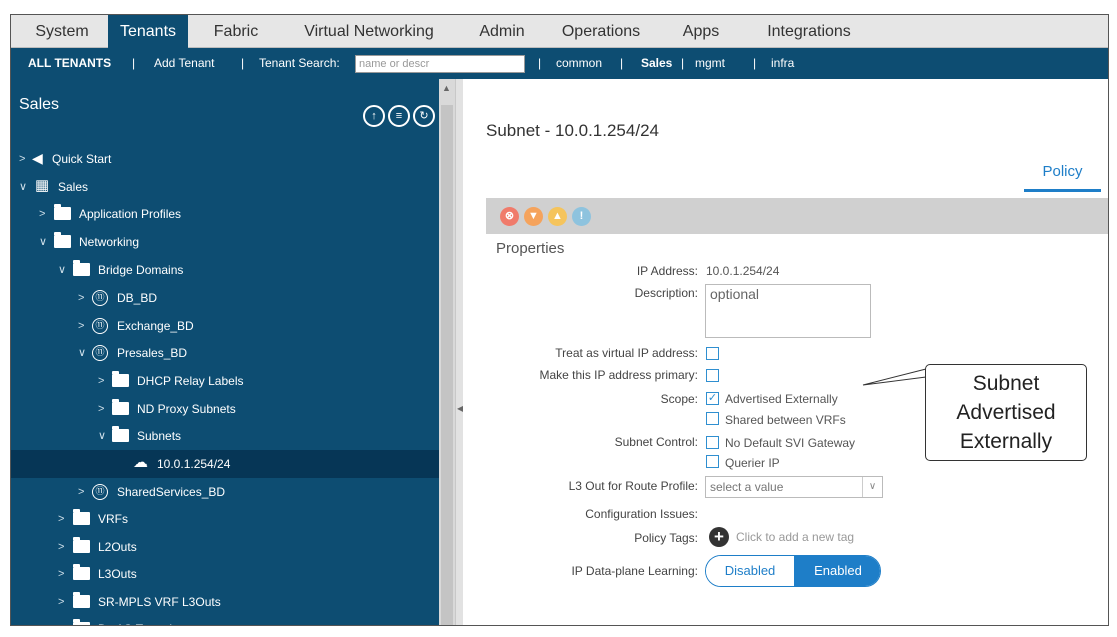 Image resolution: width=1117 pixels, height=637 pixels. I want to click on callout-line-2: Advertised, so click(1006, 412).